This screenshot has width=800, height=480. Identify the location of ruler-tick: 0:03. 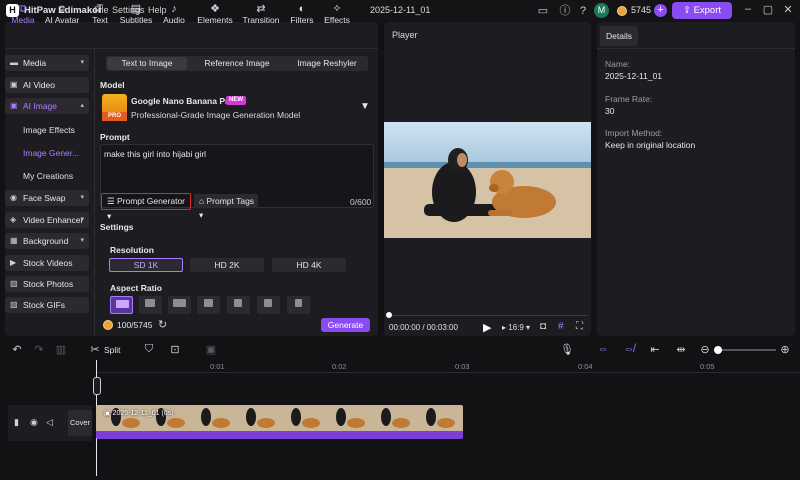
(462, 366).